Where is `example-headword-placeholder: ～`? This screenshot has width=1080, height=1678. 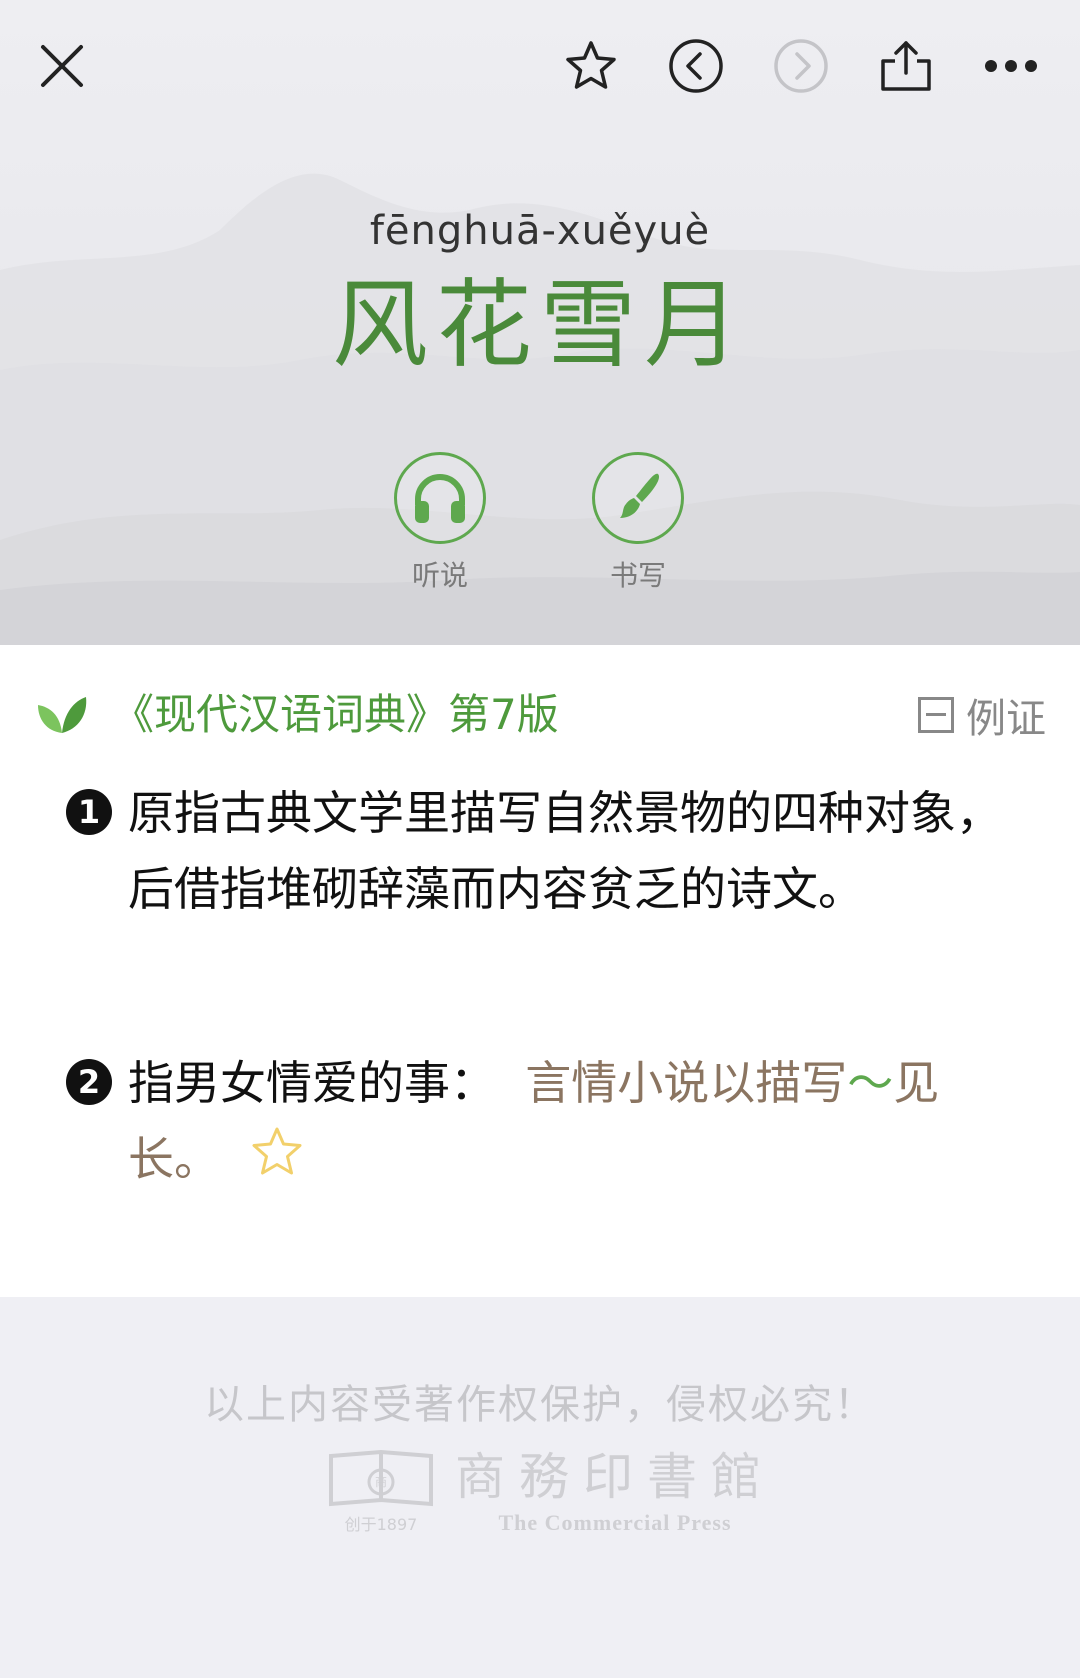 example-headword-placeholder: ～ is located at coordinates (870, 1083).